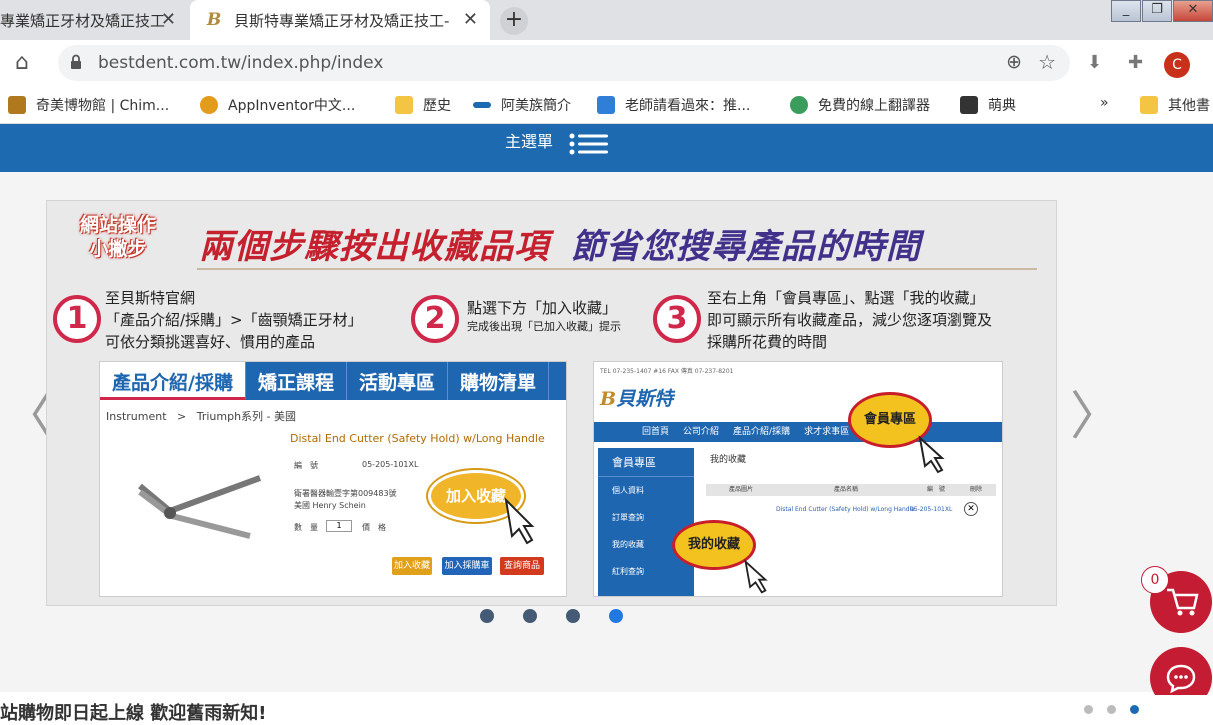 The height and width of the screenshot is (725, 1213). I want to click on col-header: 刪除, so click(975, 489).